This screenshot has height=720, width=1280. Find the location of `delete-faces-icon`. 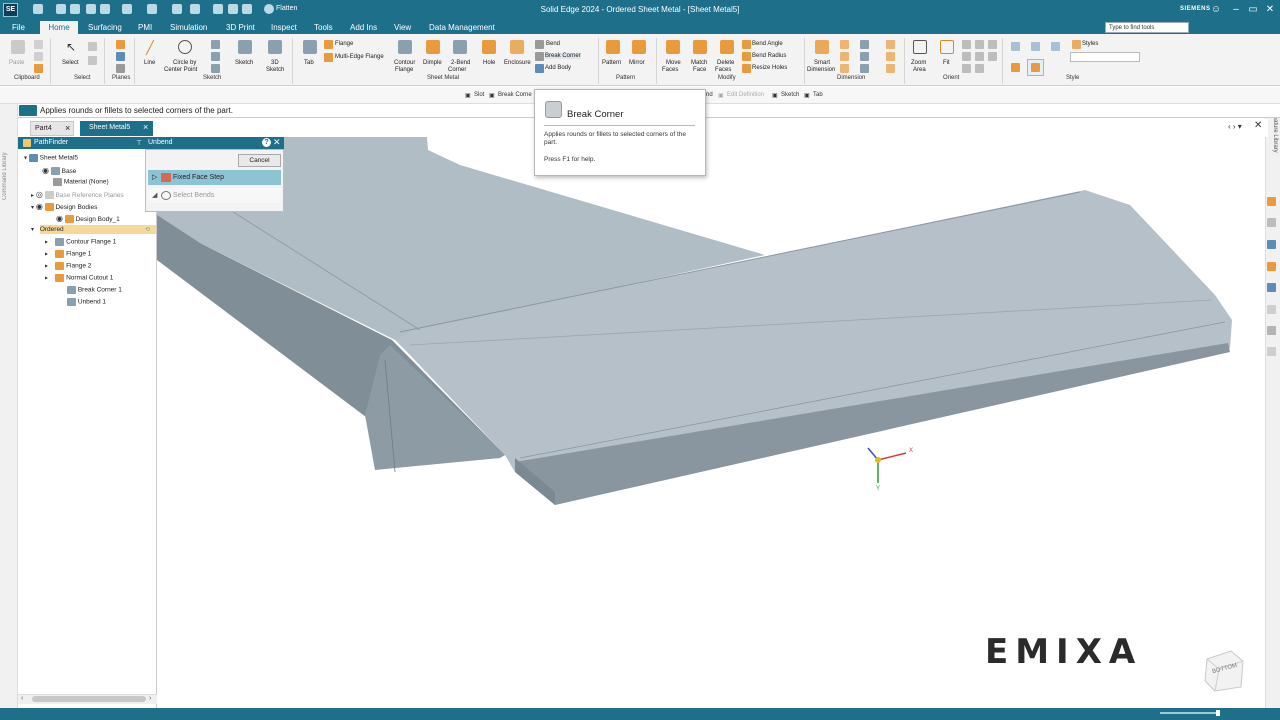

delete-faces-icon is located at coordinates (727, 47).